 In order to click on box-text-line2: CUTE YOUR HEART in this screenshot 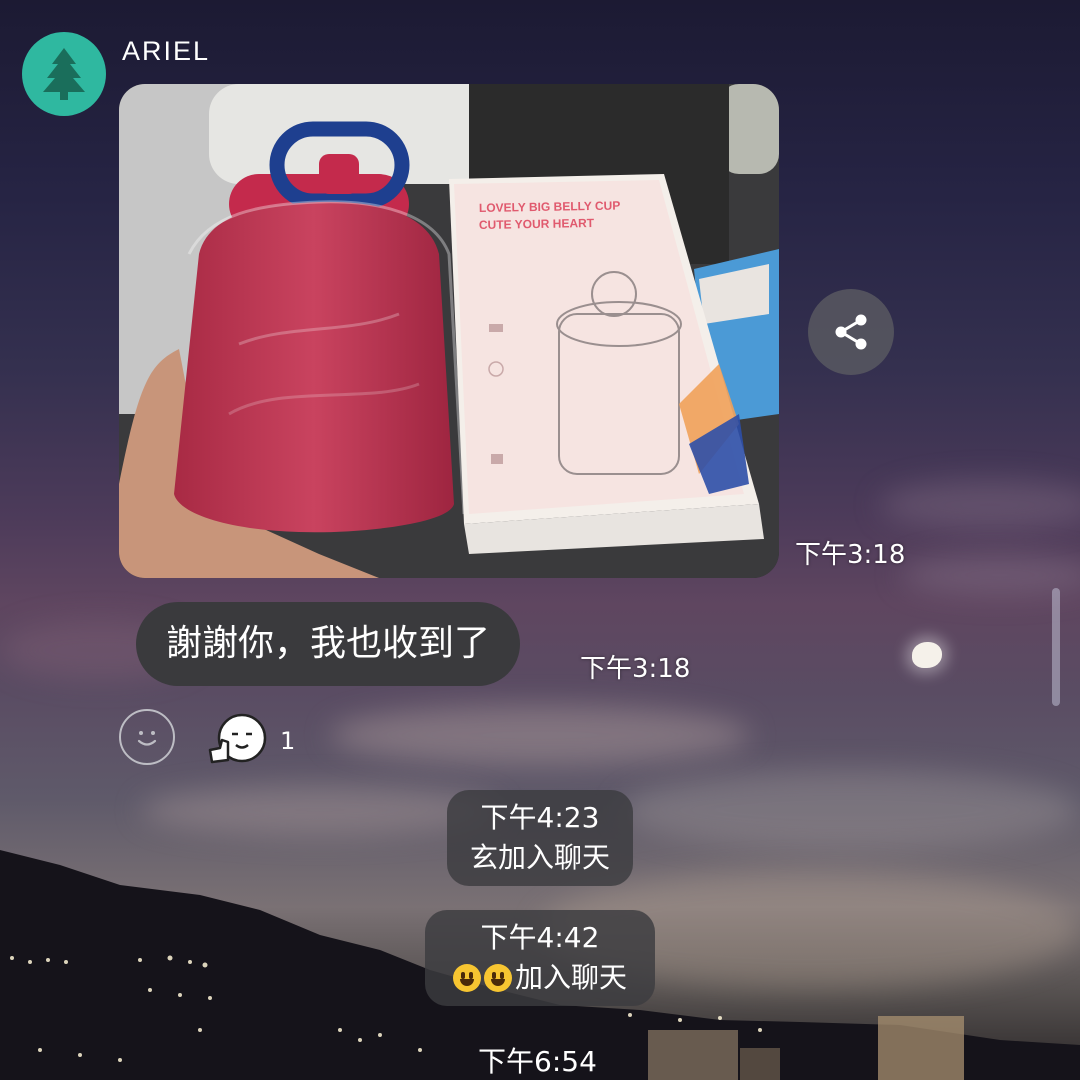, I will do `click(537, 224)`.